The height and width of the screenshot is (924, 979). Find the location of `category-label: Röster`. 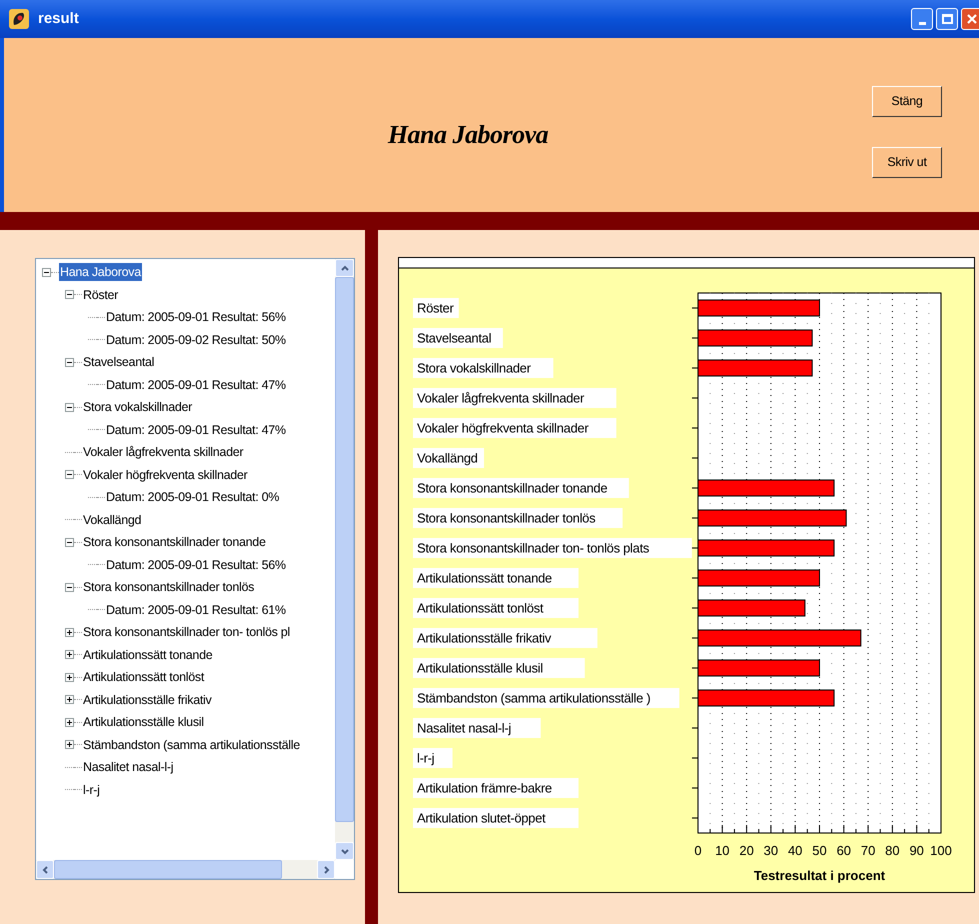

category-label: Röster is located at coordinates (436, 308).